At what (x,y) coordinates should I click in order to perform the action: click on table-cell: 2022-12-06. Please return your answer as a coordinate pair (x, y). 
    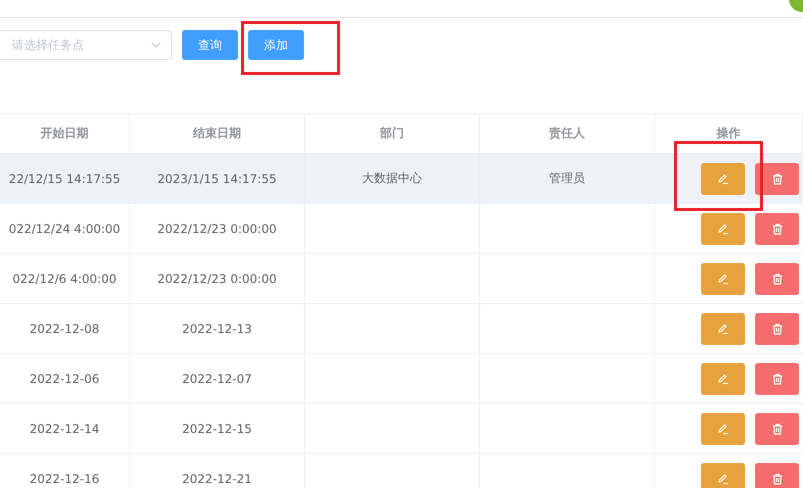
    Looking at the image, I should click on (65, 379).